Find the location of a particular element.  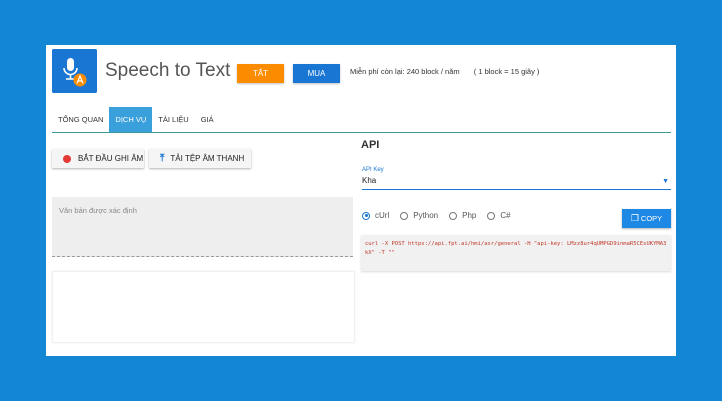

upload-audio-label: TẢI TỆP ÂM THANH is located at coordinates (207, 158).